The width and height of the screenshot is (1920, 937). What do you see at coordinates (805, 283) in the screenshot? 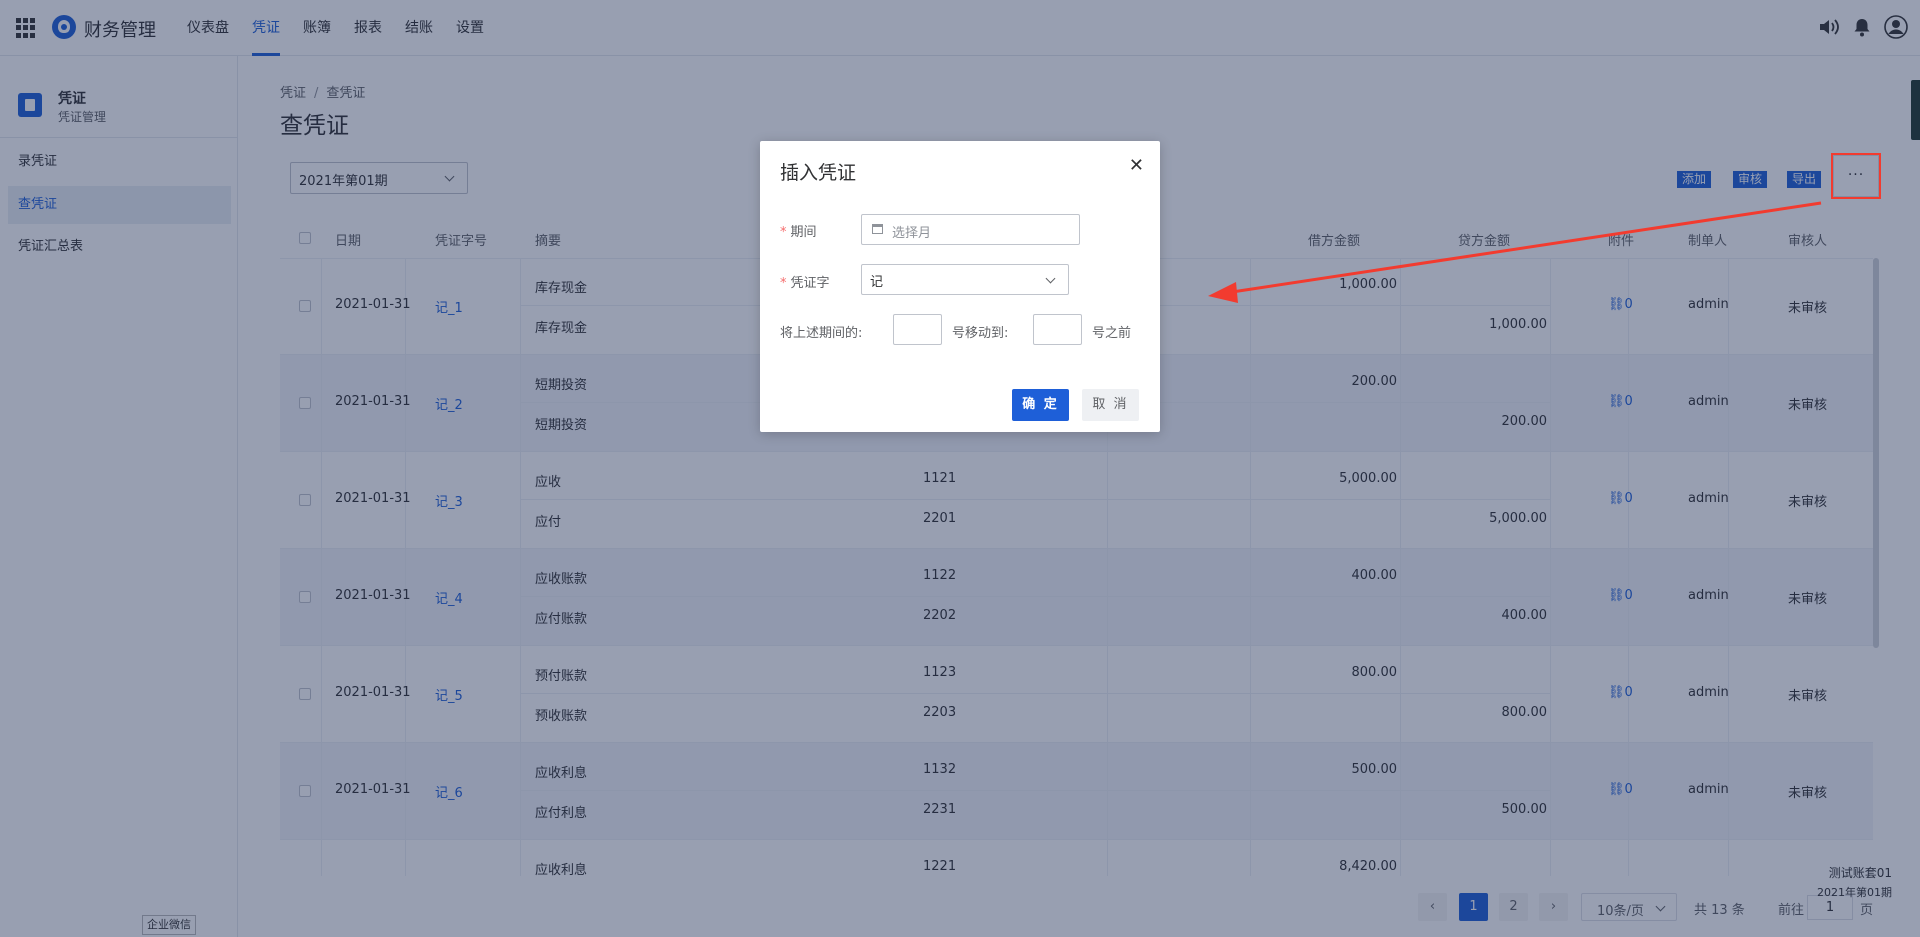
I see `voucher-word-label: * 凭证字` at bounding box center [805, 283].